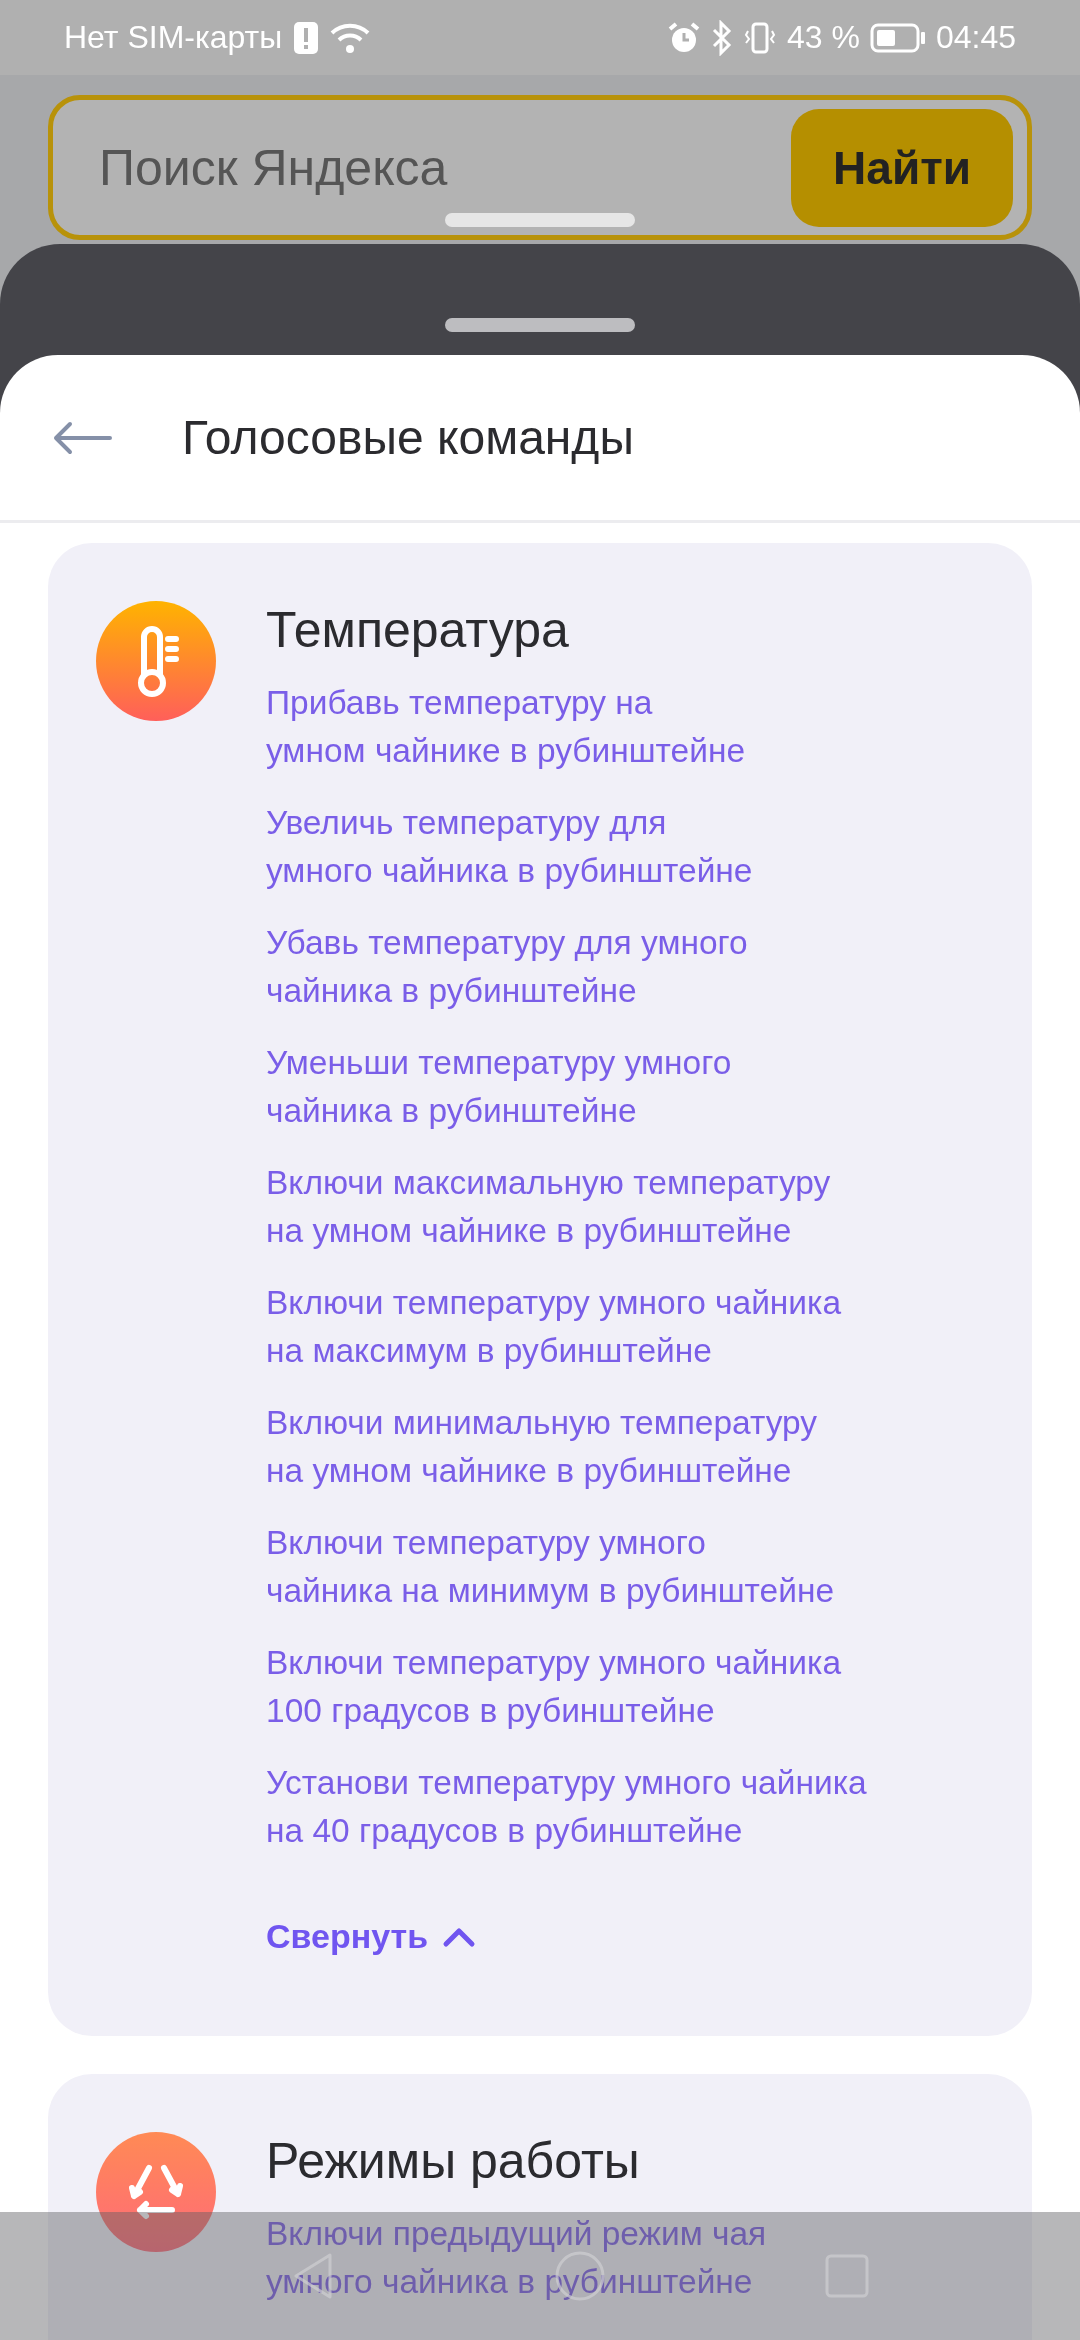  Describe the element at coordinates (823, 37) in the screenshot. I see `battery-percent: 43 %` at that location.